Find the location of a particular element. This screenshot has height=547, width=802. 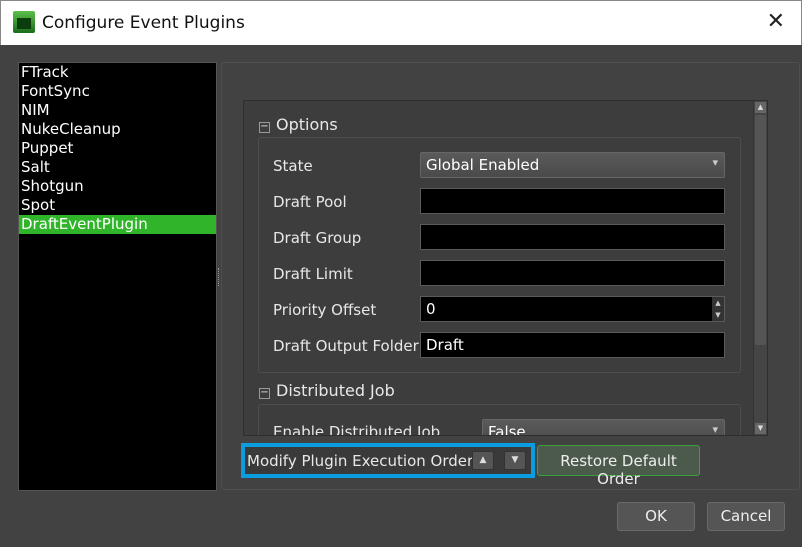

draft-limit-input is located at coordinates (572, 273).